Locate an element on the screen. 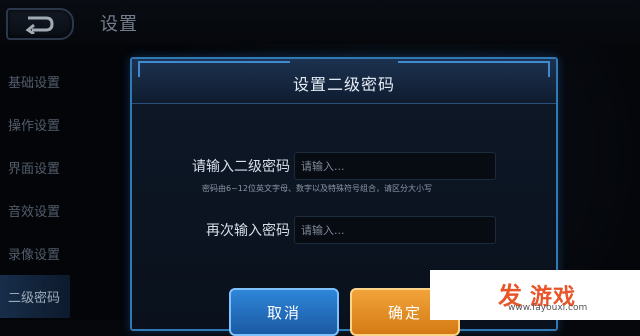 This screenshot has width=640, height=336. watermark-url: www.fayouxi.com is located at coordinates (548, 308).